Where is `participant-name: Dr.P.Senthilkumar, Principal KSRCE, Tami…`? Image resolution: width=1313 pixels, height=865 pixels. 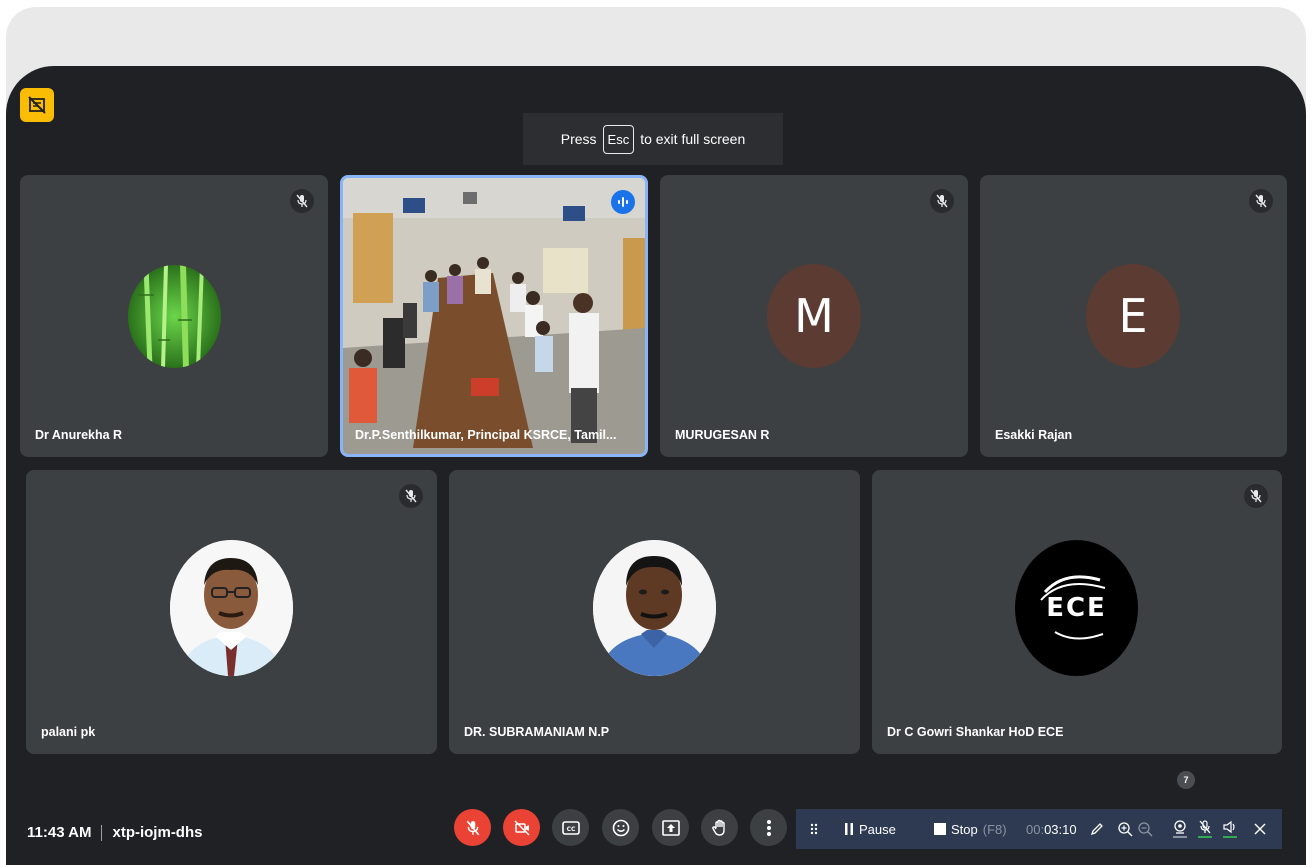
participant-name: Dr.P.Senthilkumar, Principal KSRCE, Tami… is located at coordinates (486, 435).